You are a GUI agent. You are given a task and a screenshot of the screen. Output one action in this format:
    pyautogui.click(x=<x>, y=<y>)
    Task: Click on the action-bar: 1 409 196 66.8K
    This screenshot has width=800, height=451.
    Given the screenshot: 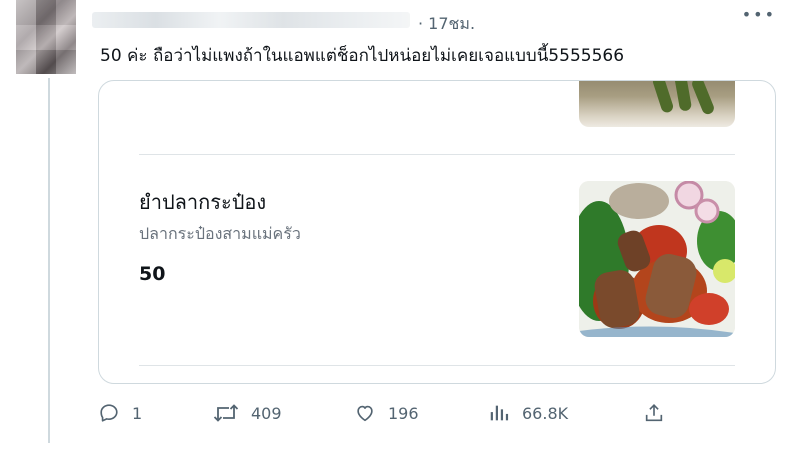 What is the action you would take?
    pyautogui.click(x=388, y=413)
    